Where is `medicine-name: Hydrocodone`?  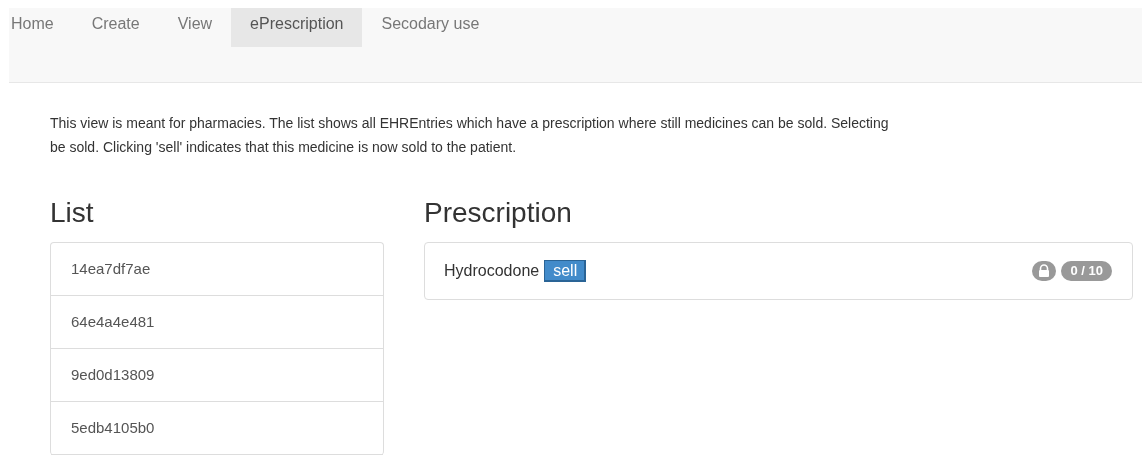 medicine-name: Hydrocodone is located at coordinates (492, 271).